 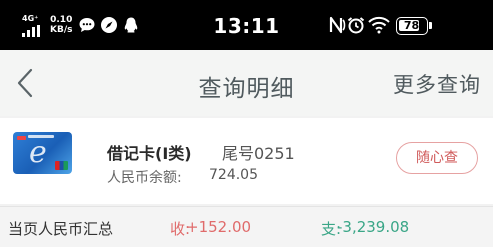 I want to click on card-type: 借记卡(Ⅰ类), so click(x=149, y=153).